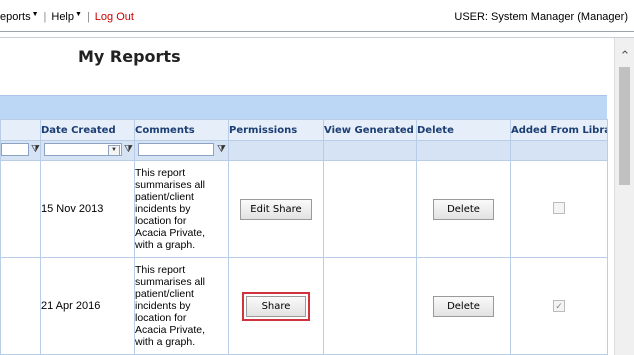 The image size is (634, 355). I want to click on share-button-highlight: Share, so click(276, 306).